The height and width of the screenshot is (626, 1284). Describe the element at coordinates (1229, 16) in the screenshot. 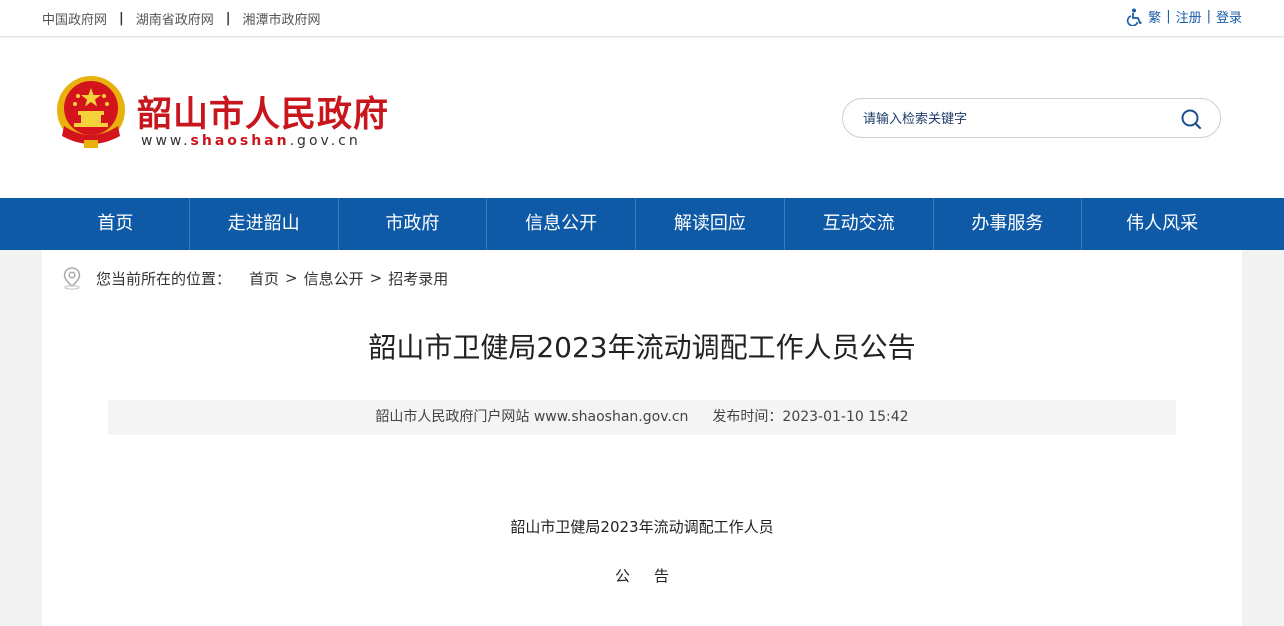

I see `login-link: 登录` at that location.